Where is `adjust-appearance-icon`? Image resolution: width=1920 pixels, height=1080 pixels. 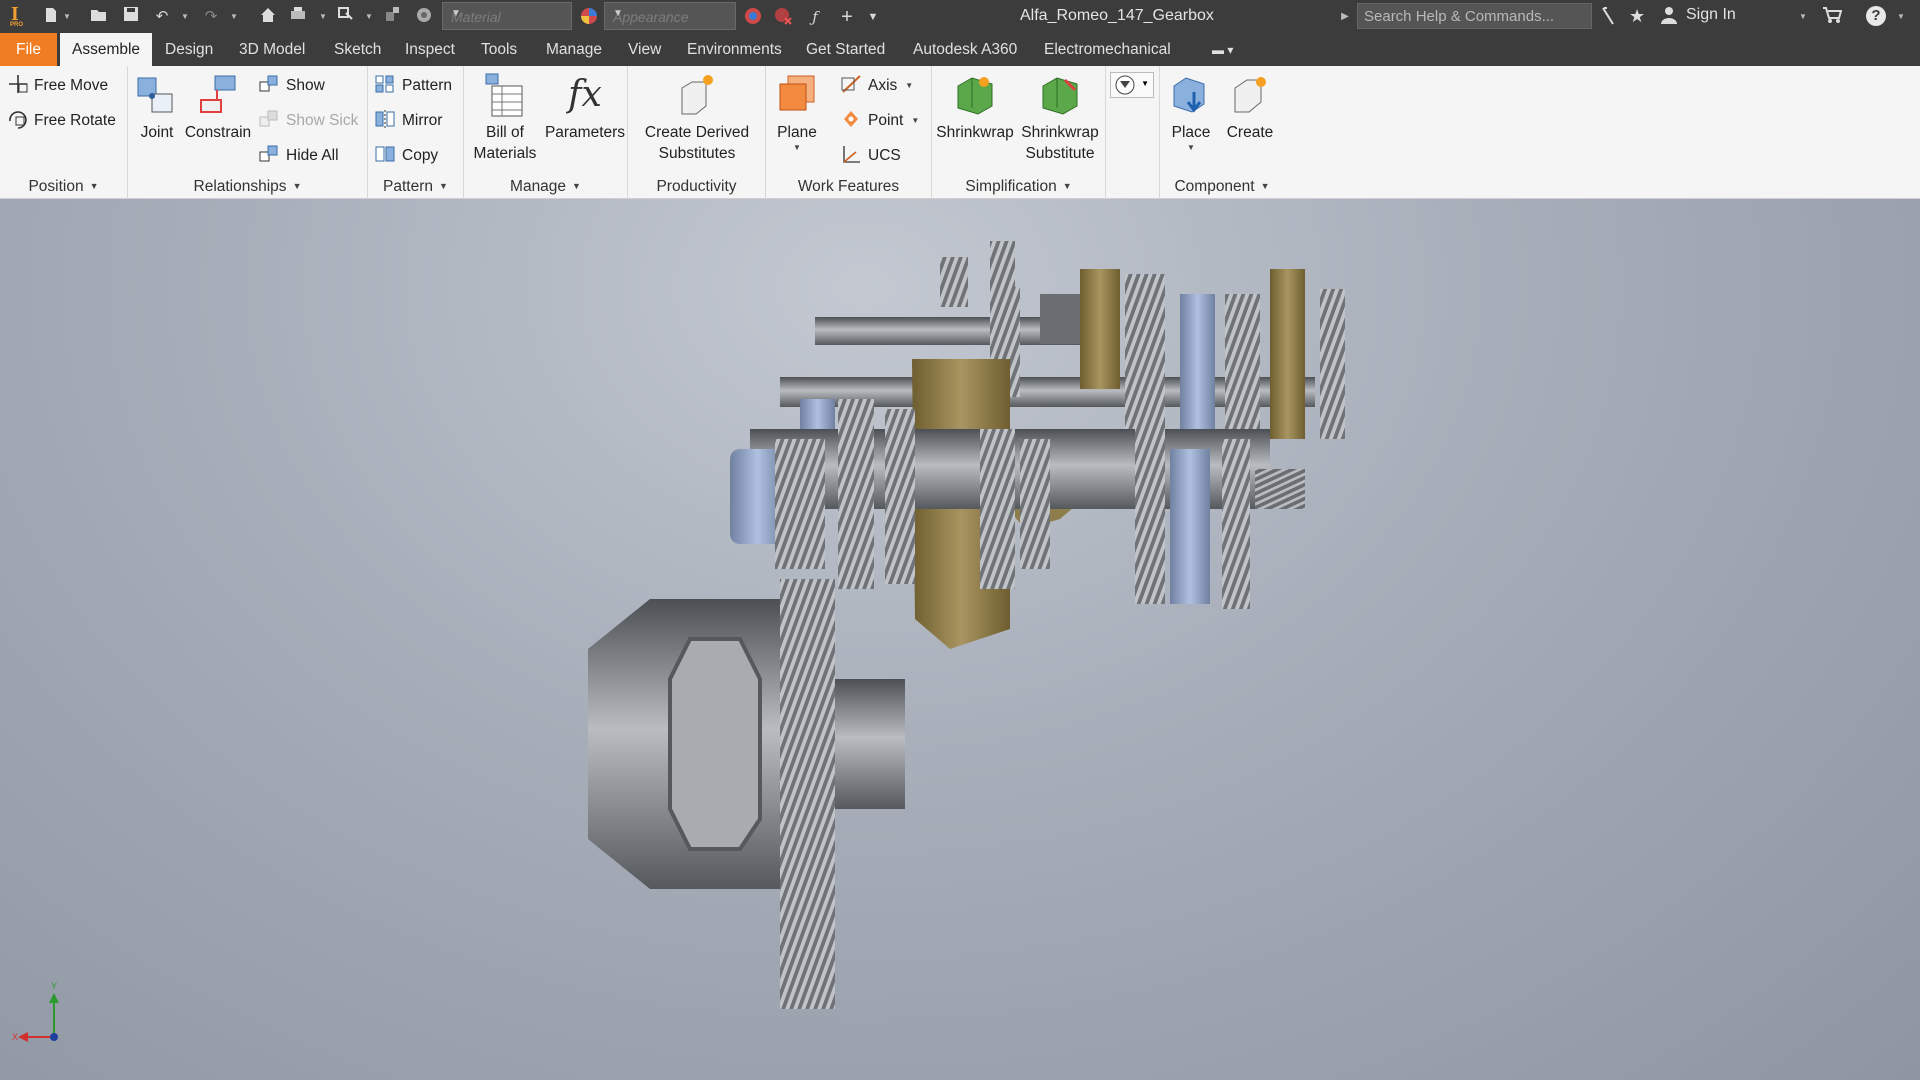
adjust-appearance-icon is located at coordinates (753, 17).